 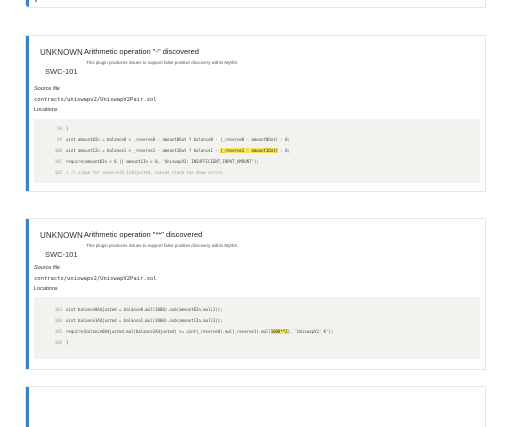 What do you see at coordinates (257, 343) in the screenshot?
I see `code-line: 106 }` at bounding box center [257, 343].